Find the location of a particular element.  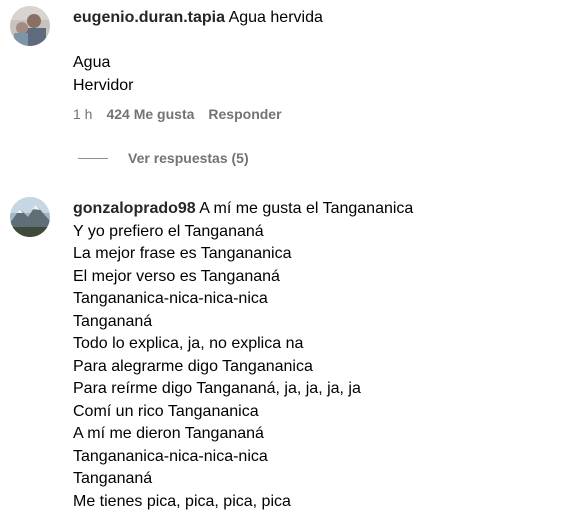

comment-line: El mejor verso es Tangananá is located at coordinates (176, 276).